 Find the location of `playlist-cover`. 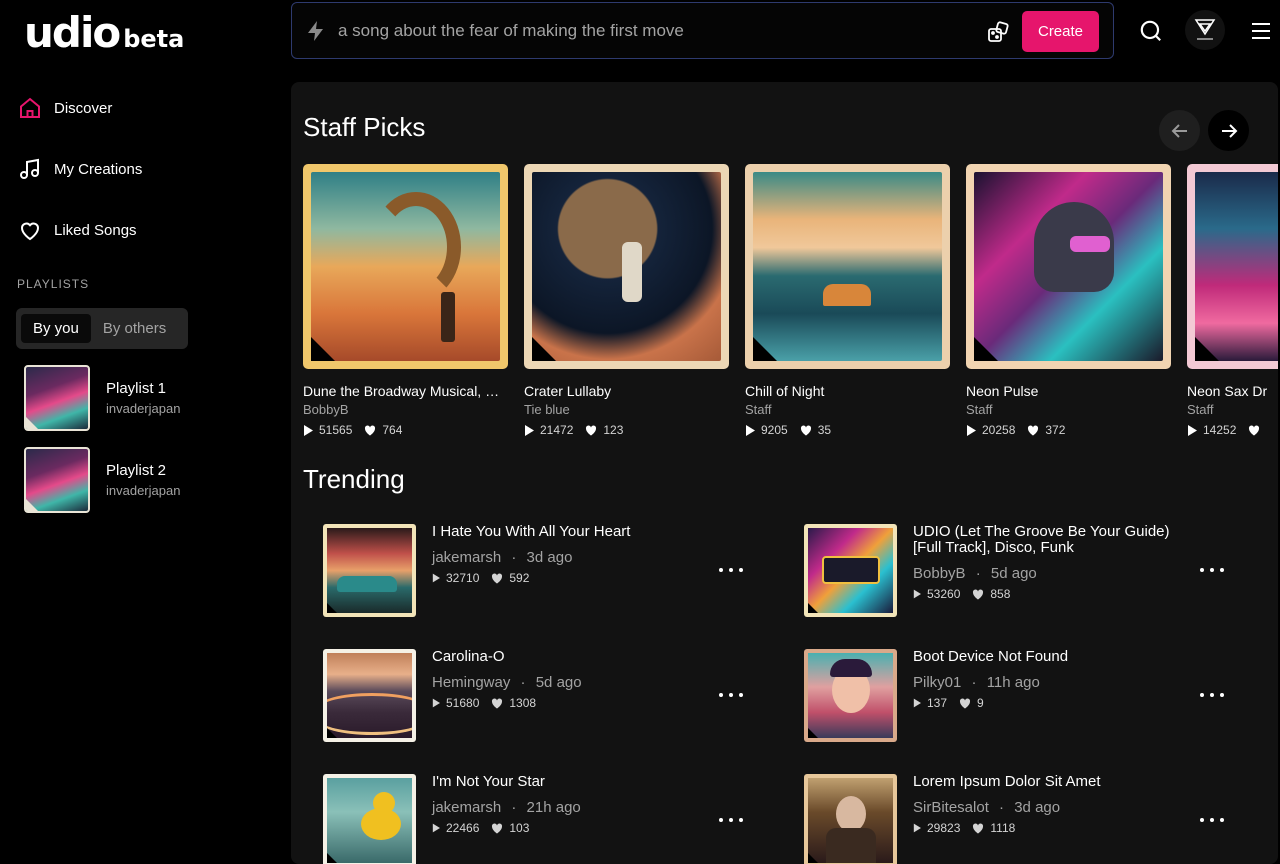

playlist-cover is located at coordinates (57, 398).